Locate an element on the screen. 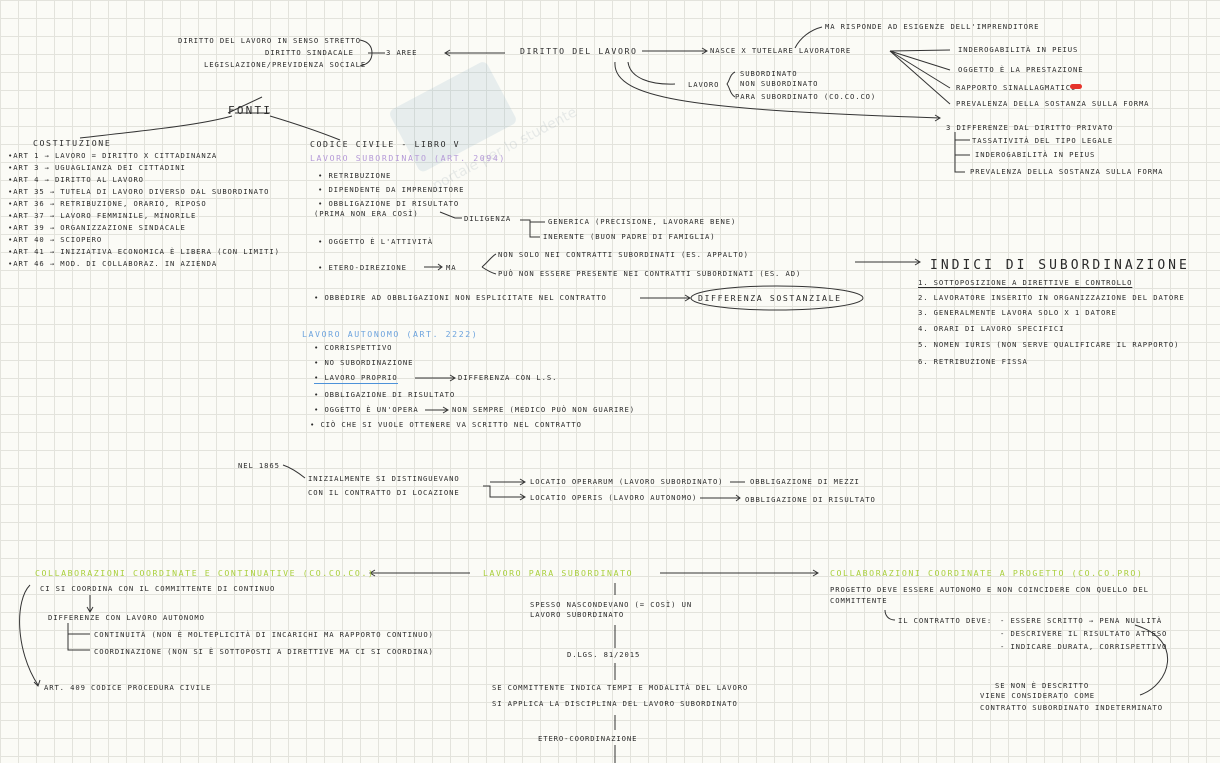  subordinato-item-1: • RETRIBUZIONE is located at coordinates (355, 175).